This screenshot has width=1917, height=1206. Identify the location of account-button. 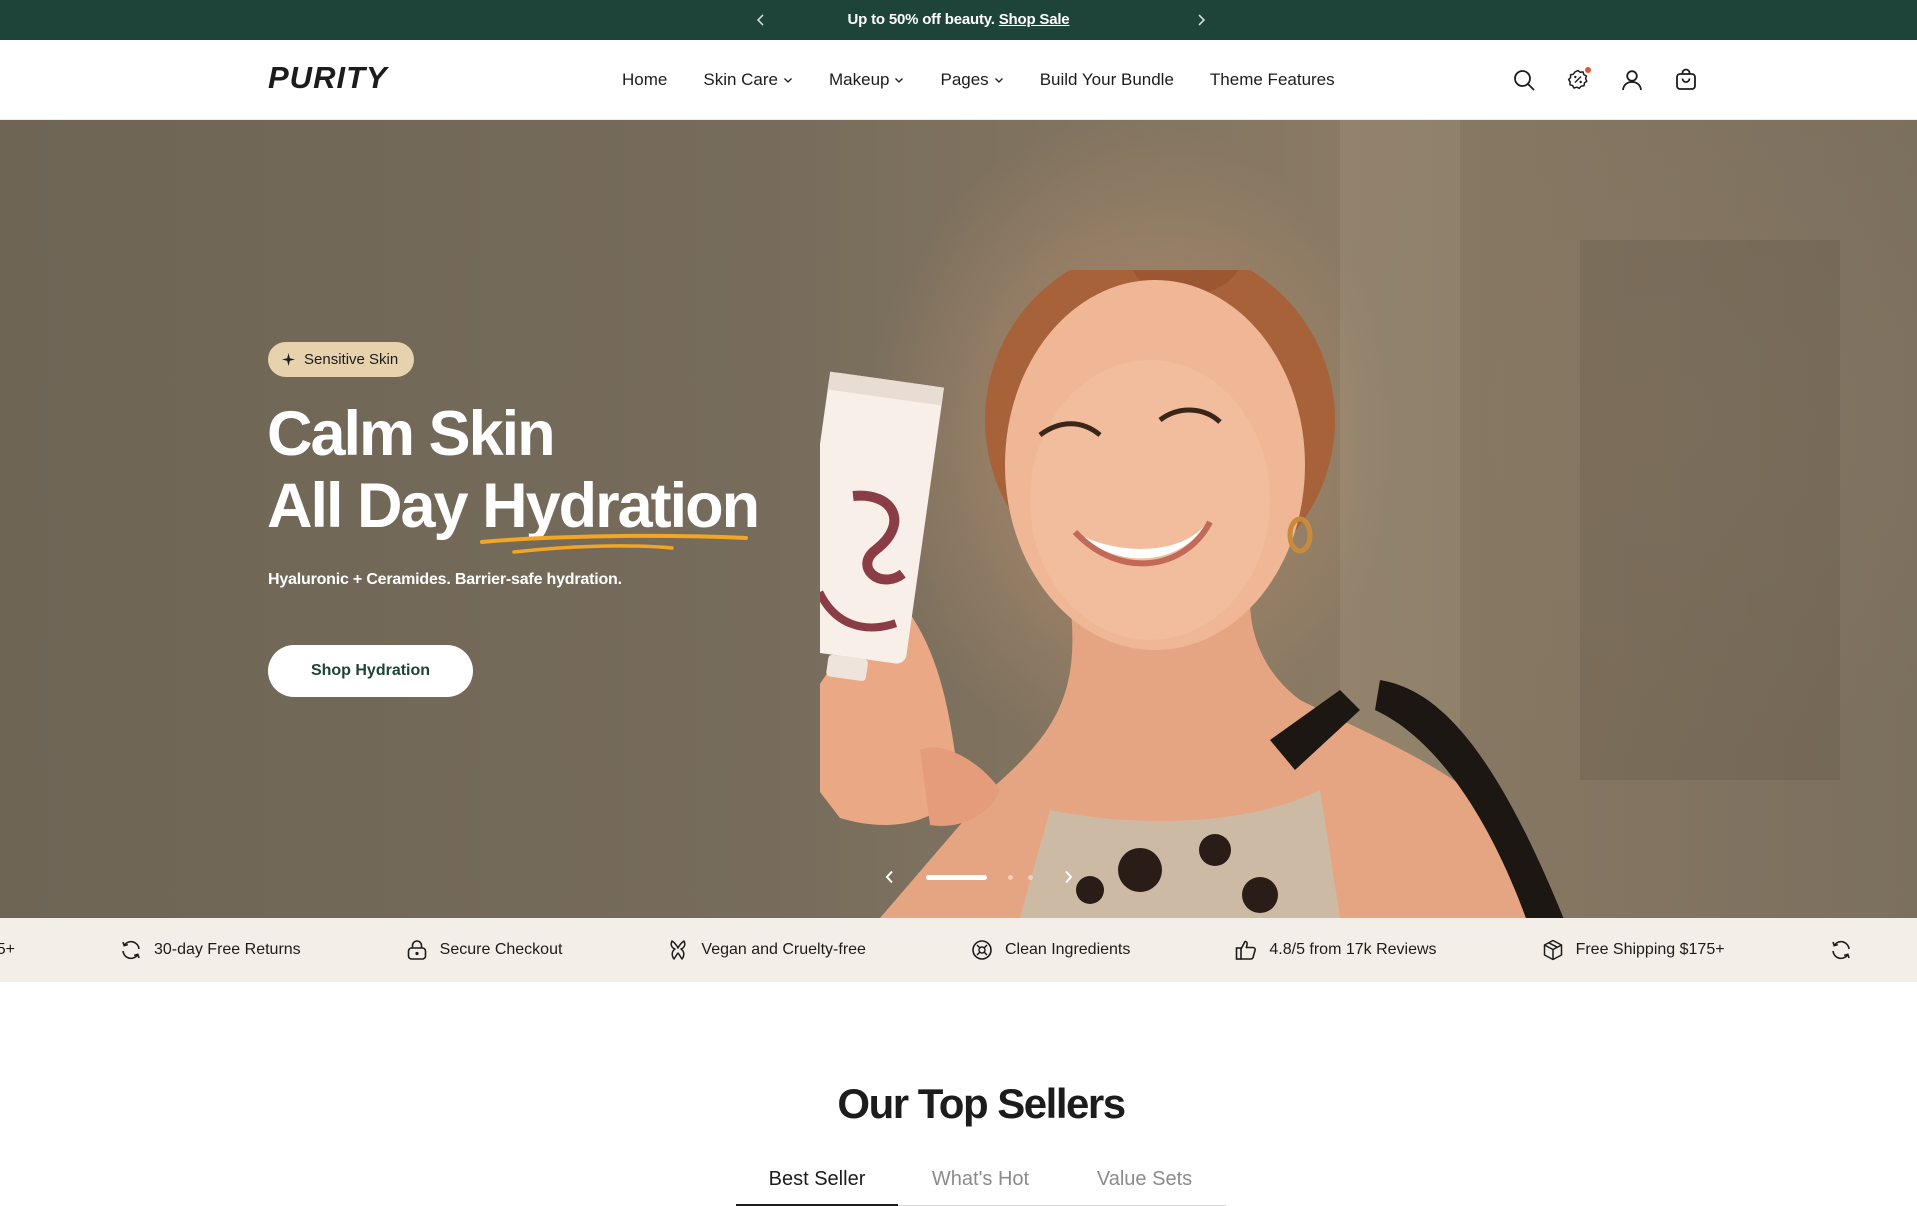
(1632, 80).